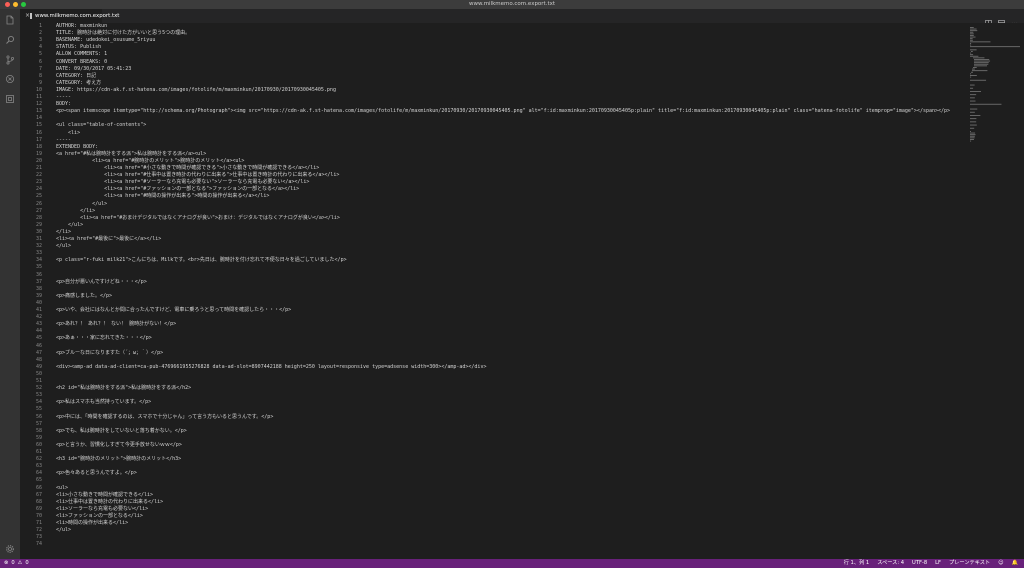 The height and width of the screenshot is (568, 1024). Describe the element at coordinates (493, 360) in the screenshot. I see `code-line: 48` at that location.